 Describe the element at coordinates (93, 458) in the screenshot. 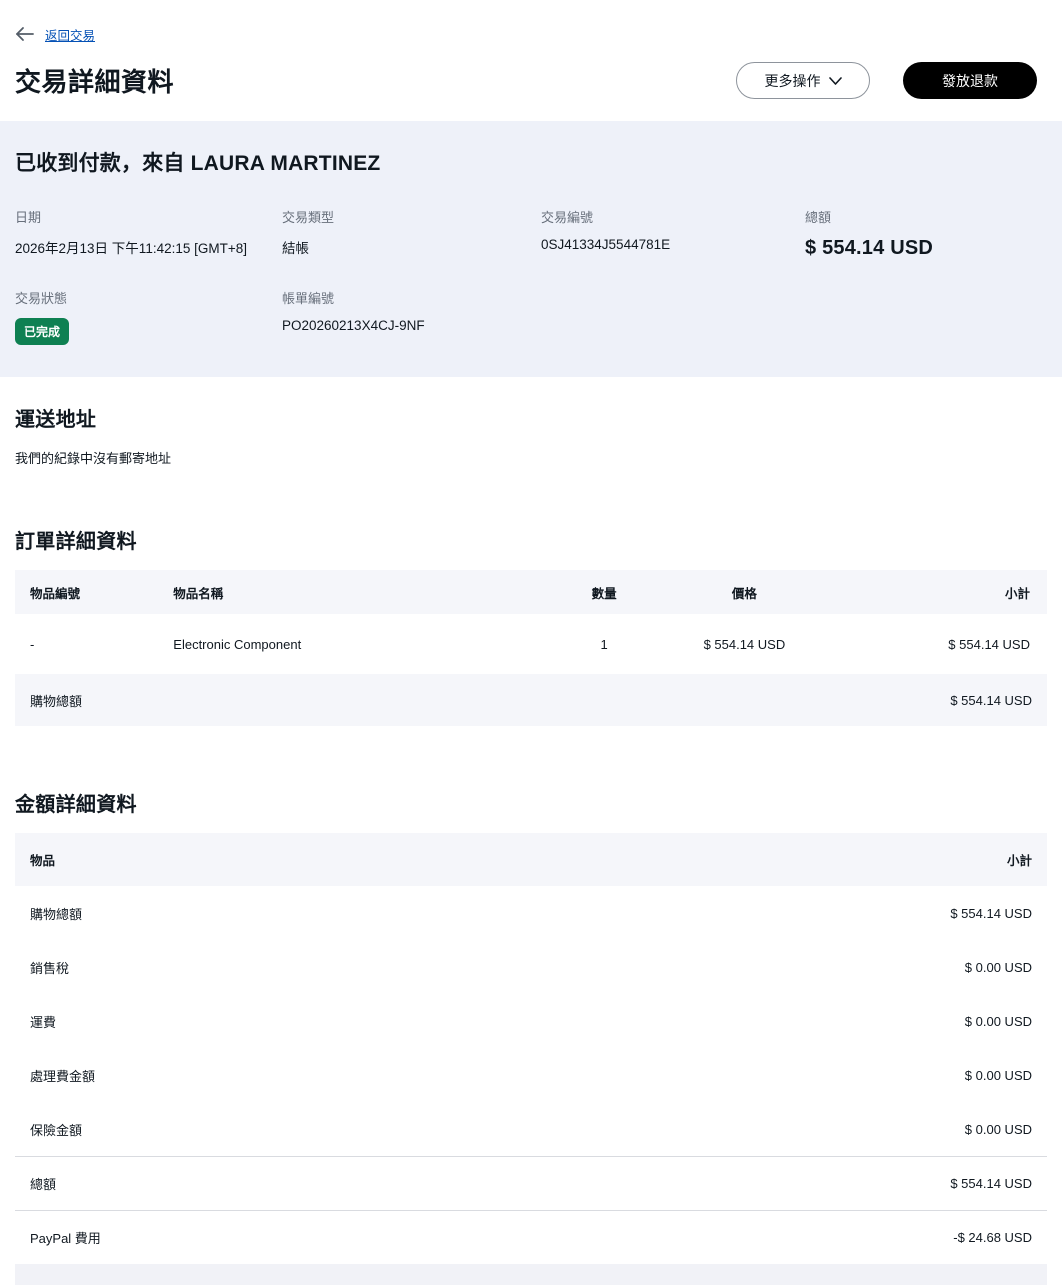

I see `shipping-address-note: 我們的紀錄中沒有郵寄地址` at that location.